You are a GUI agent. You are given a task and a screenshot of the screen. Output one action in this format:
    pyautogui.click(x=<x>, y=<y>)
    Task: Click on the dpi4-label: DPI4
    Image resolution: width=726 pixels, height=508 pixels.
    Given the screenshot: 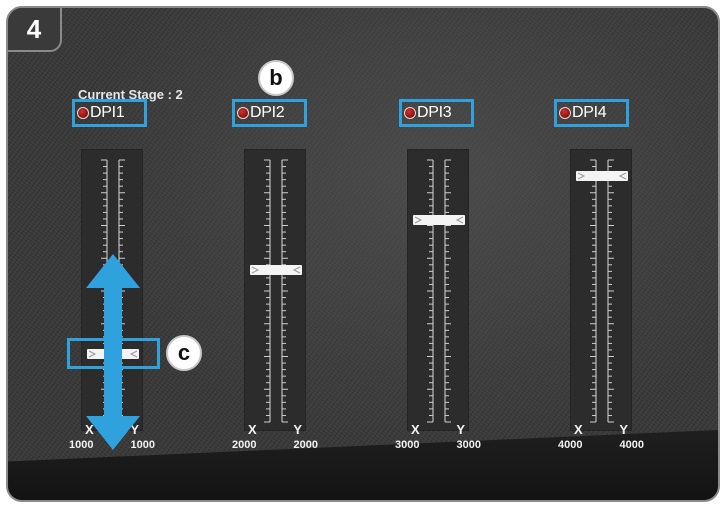 What is the action you would take?
    pyautogui.click(x=591, y=113)
    